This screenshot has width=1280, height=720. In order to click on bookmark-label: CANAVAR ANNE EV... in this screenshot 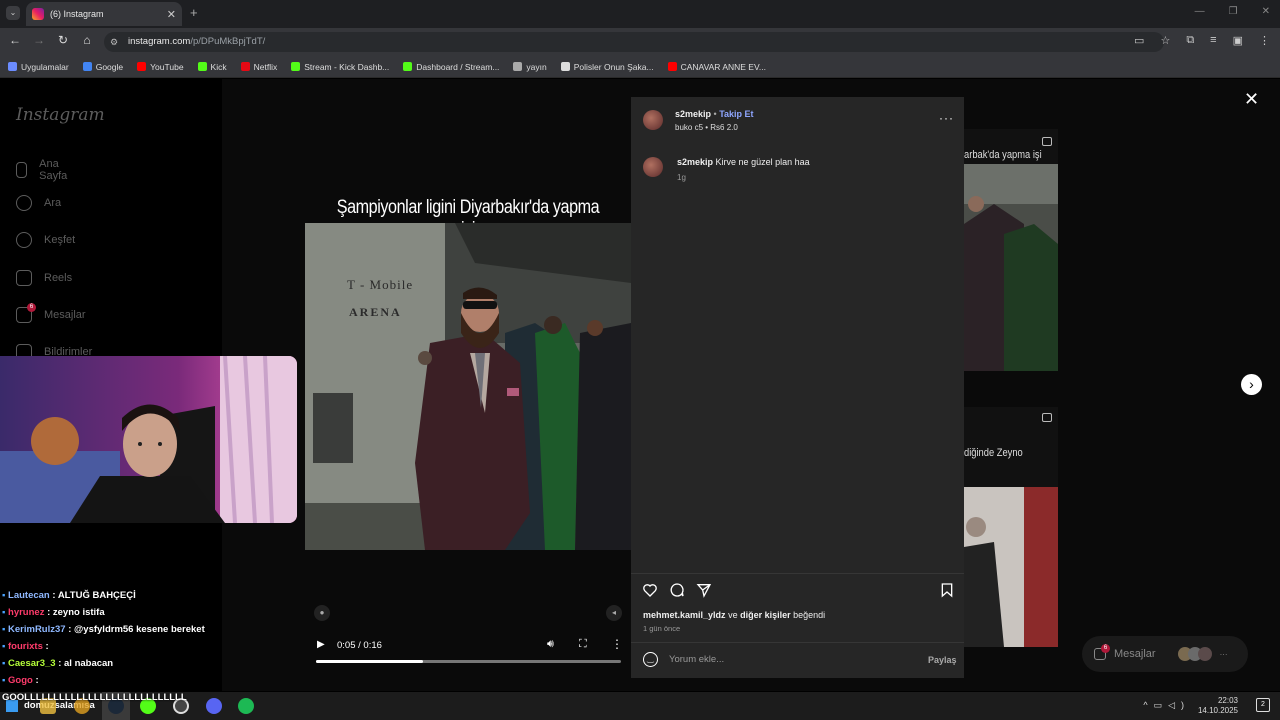, I will do `click(723, 66)`.